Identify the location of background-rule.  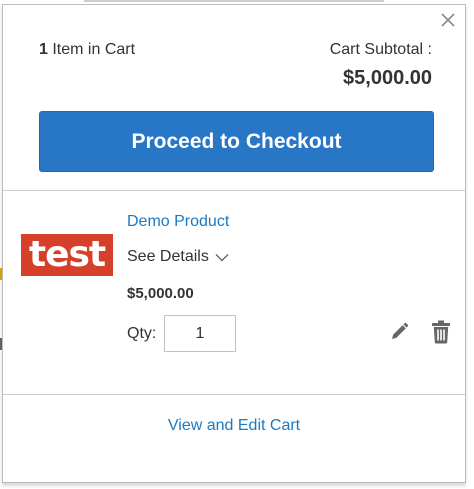
(234, 1).